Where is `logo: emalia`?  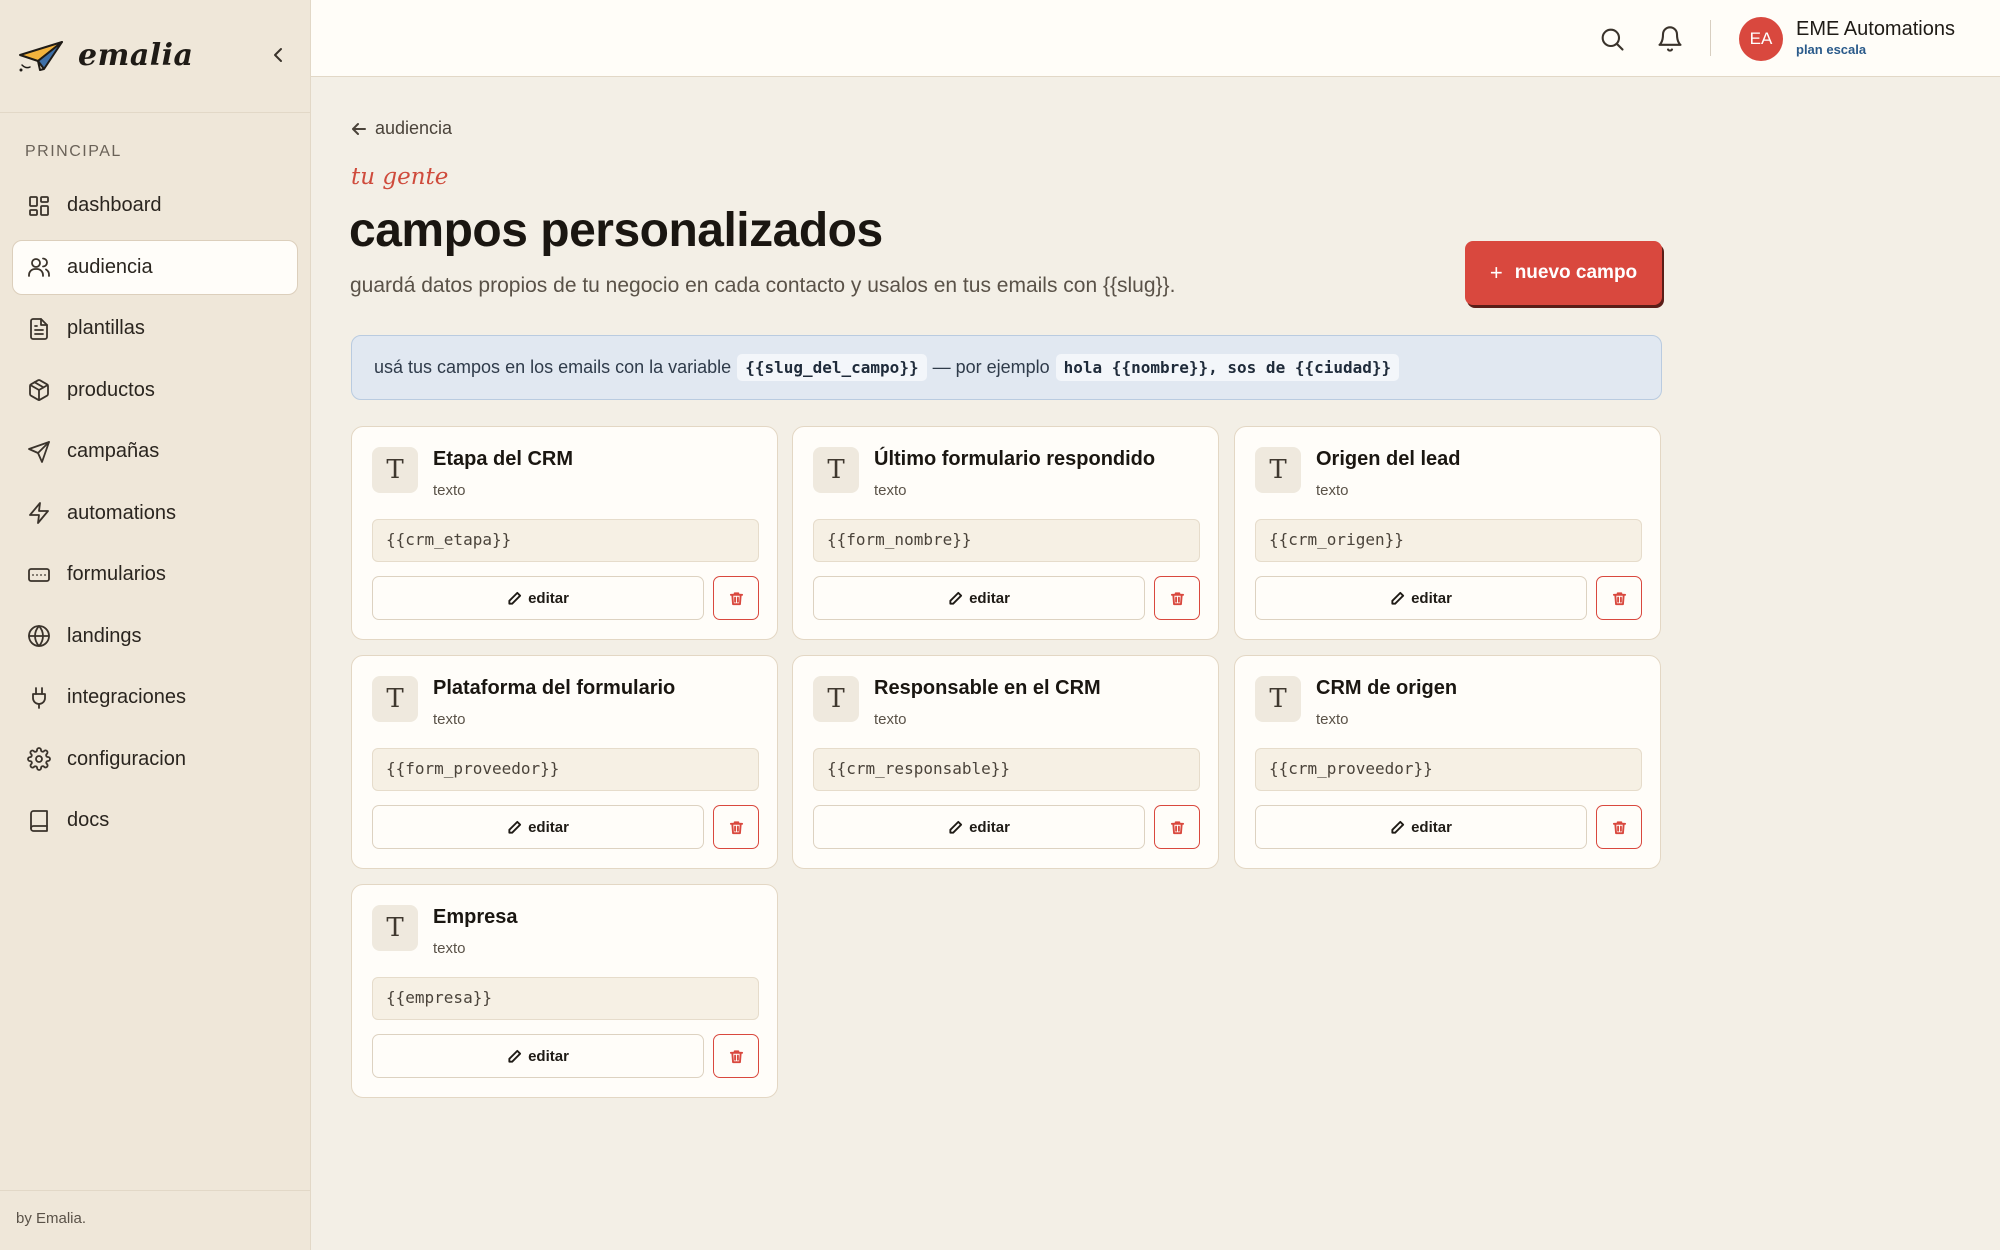 logo: emalia is located at coordinates (106, 55).